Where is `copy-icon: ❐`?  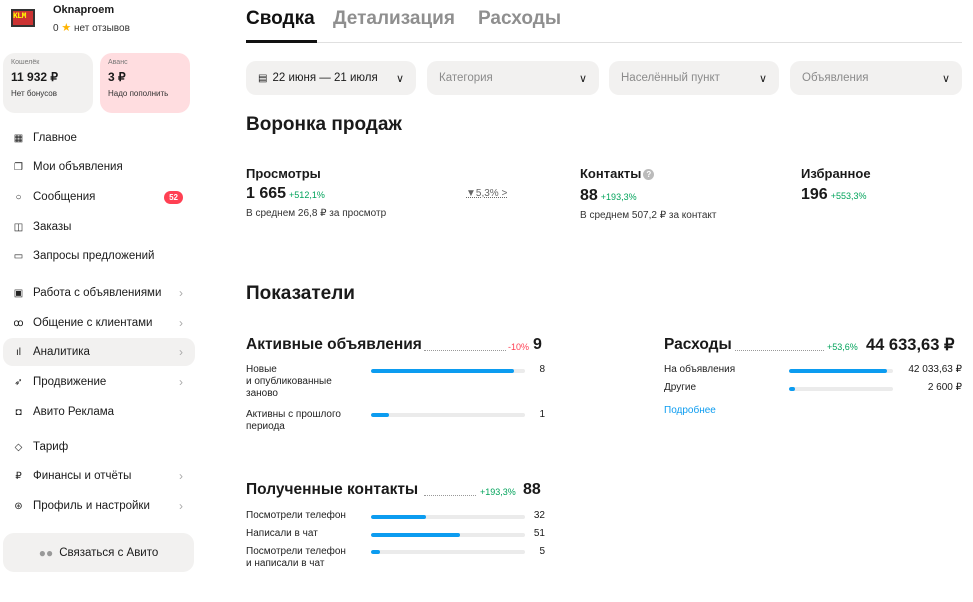 copy-icon: ❐ is located at coordinates (18, 167).